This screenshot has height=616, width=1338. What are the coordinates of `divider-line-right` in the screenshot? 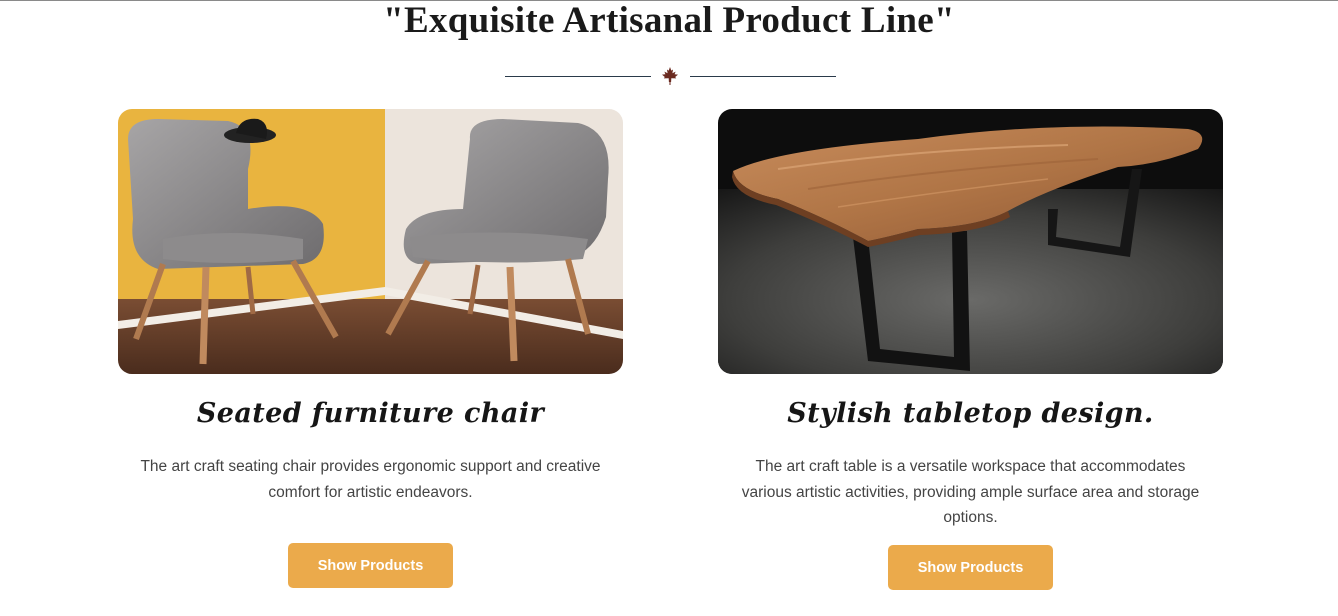 It's located at (763, 76).